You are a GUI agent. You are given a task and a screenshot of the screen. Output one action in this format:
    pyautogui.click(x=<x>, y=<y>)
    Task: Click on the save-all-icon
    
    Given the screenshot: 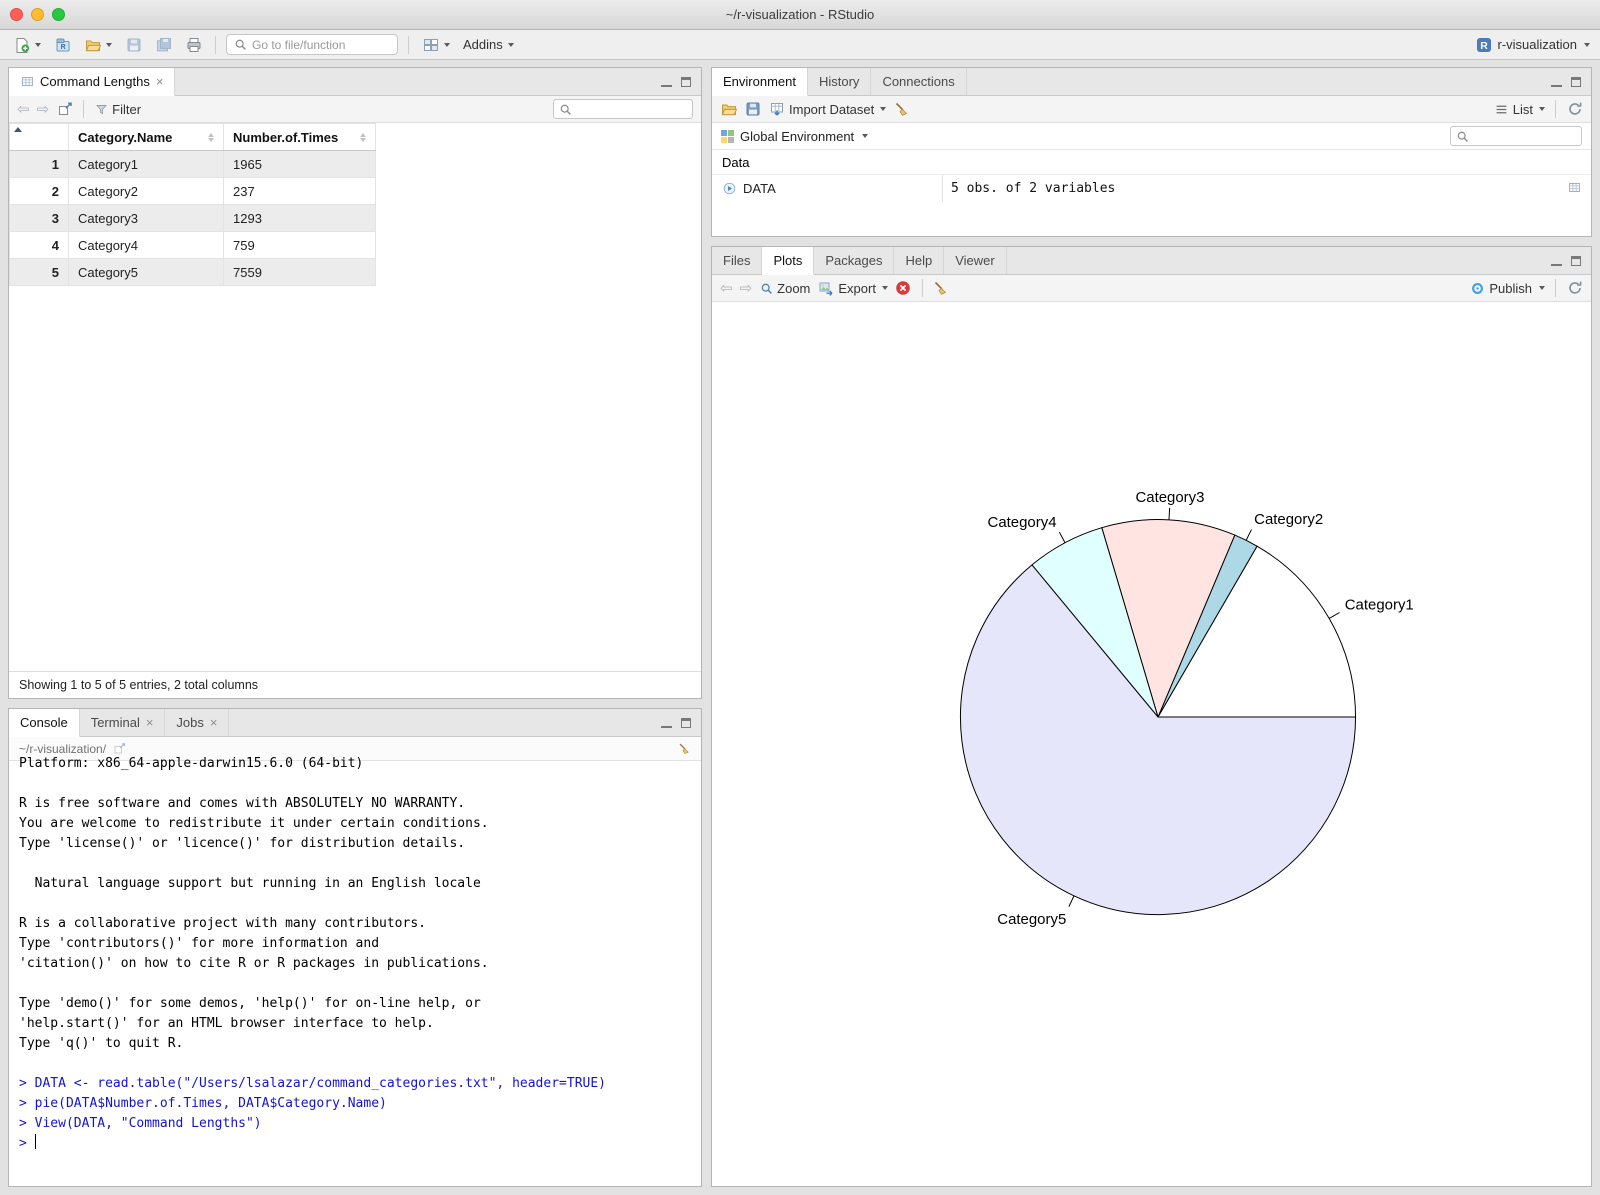 What is the action you would take?
    pyautogui.click(x=163, y=44)
    